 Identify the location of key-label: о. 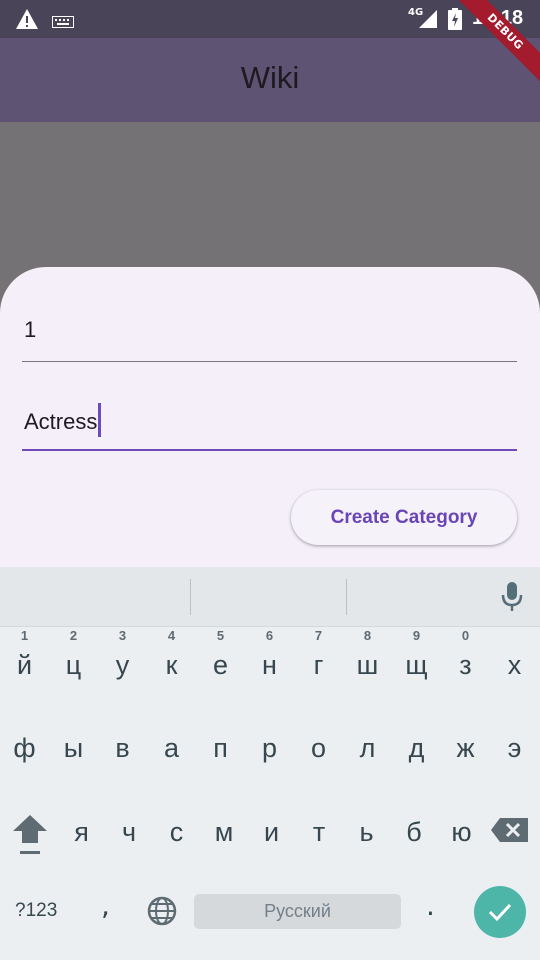
(318, 748).